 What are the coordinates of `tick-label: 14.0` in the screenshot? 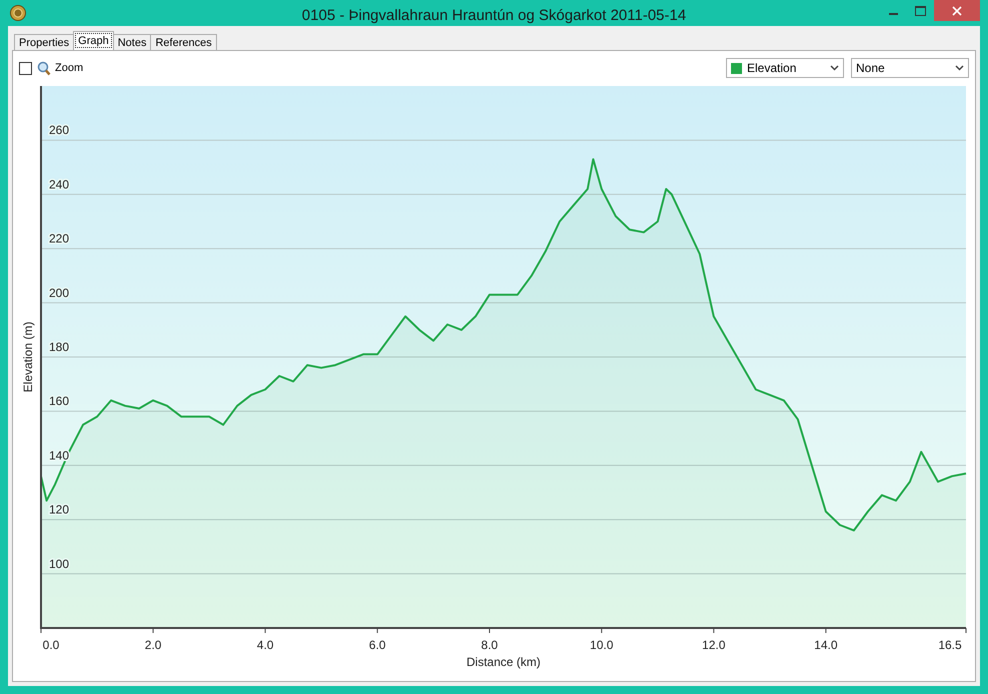 It's located at (826, 645).